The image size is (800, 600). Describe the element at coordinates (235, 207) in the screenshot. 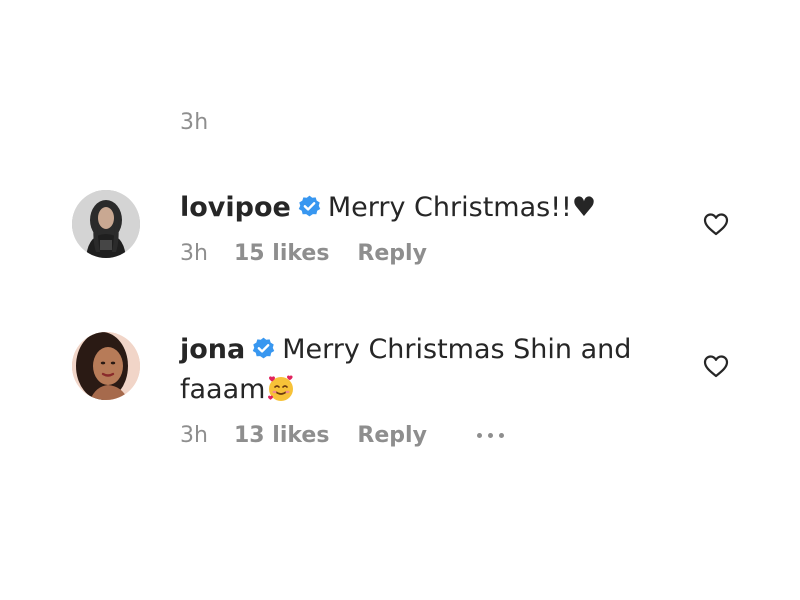

I see `comment-username: lovipoe` at that location.